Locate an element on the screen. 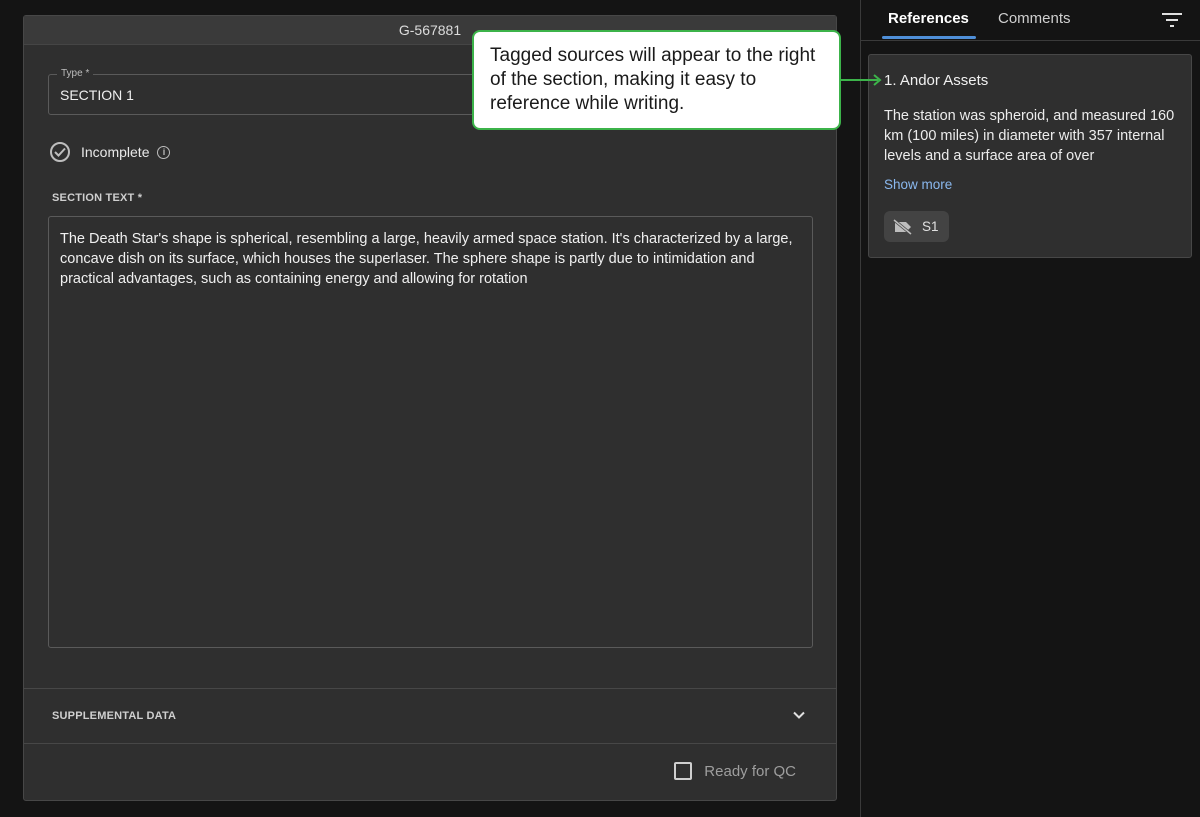  section-tag-chip: S1 is located at coordinates (916, 226).